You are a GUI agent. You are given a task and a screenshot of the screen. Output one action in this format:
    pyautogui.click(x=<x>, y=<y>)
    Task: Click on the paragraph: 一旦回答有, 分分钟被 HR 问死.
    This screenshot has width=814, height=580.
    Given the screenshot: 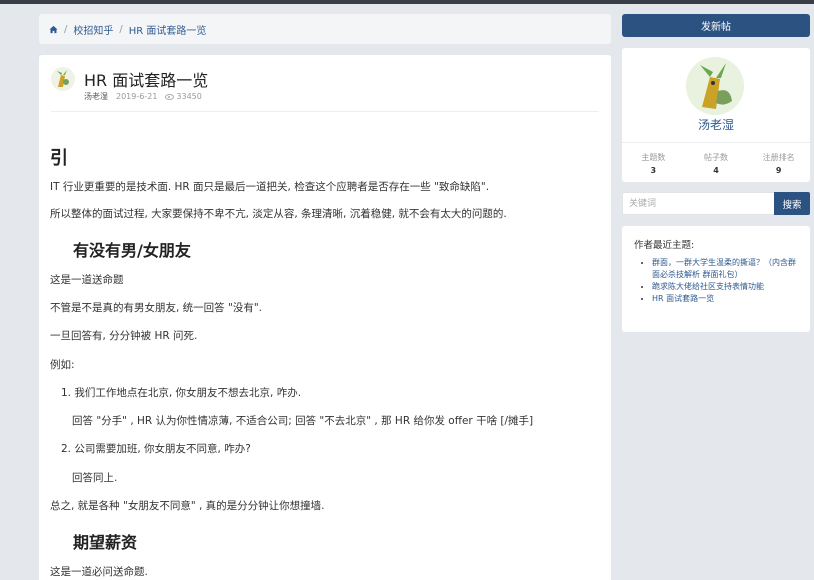 What is the action you would take?
    pyautogui.click(x=124, y=336)
    